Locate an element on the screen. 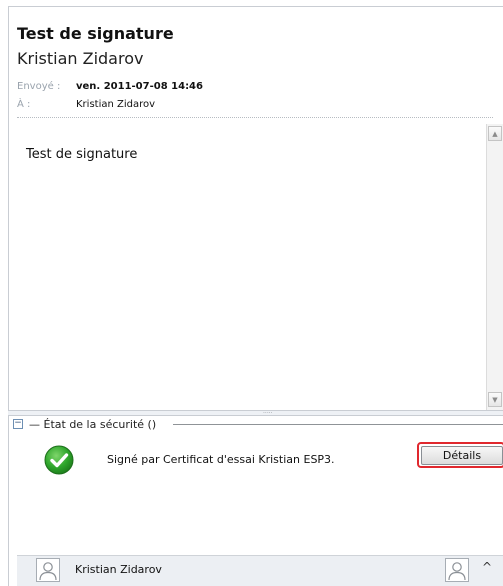 The height and width of the screenshot is (586, 503). message-subject: Test de signature is located at coordinates (95, 33).